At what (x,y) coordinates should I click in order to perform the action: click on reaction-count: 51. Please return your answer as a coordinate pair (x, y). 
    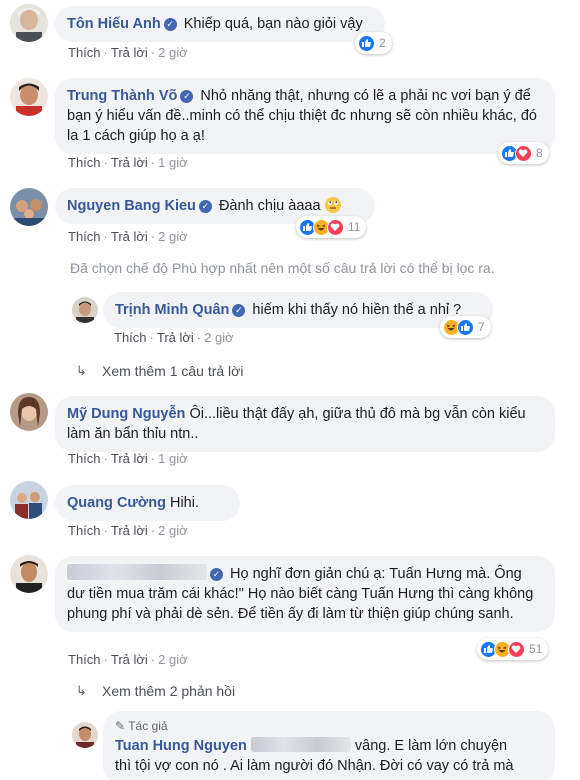
    Looking at the image, I should click on (536, 649).